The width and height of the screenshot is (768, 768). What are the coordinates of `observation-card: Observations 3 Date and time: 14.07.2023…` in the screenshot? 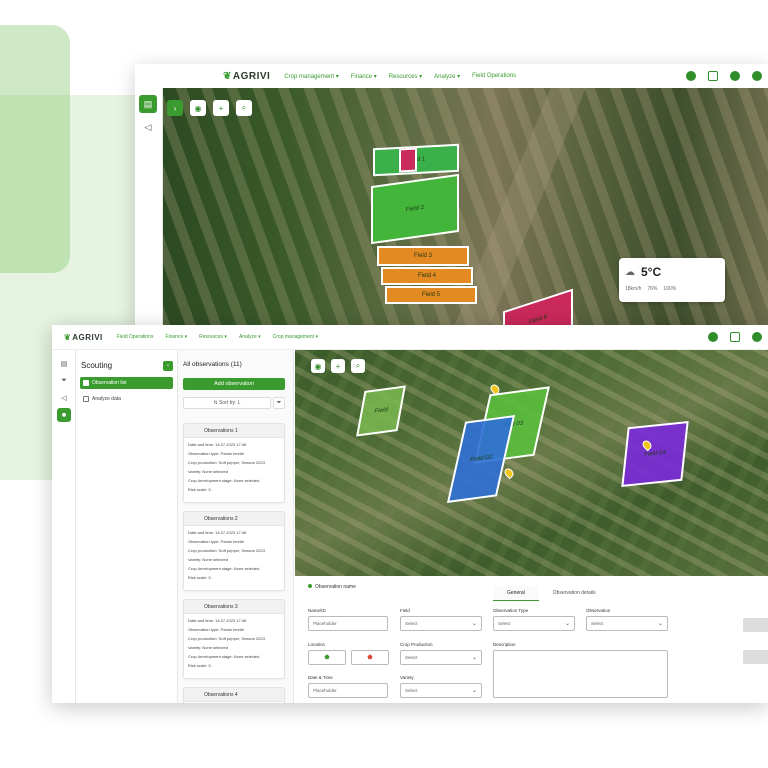 It's located at (234, 639).